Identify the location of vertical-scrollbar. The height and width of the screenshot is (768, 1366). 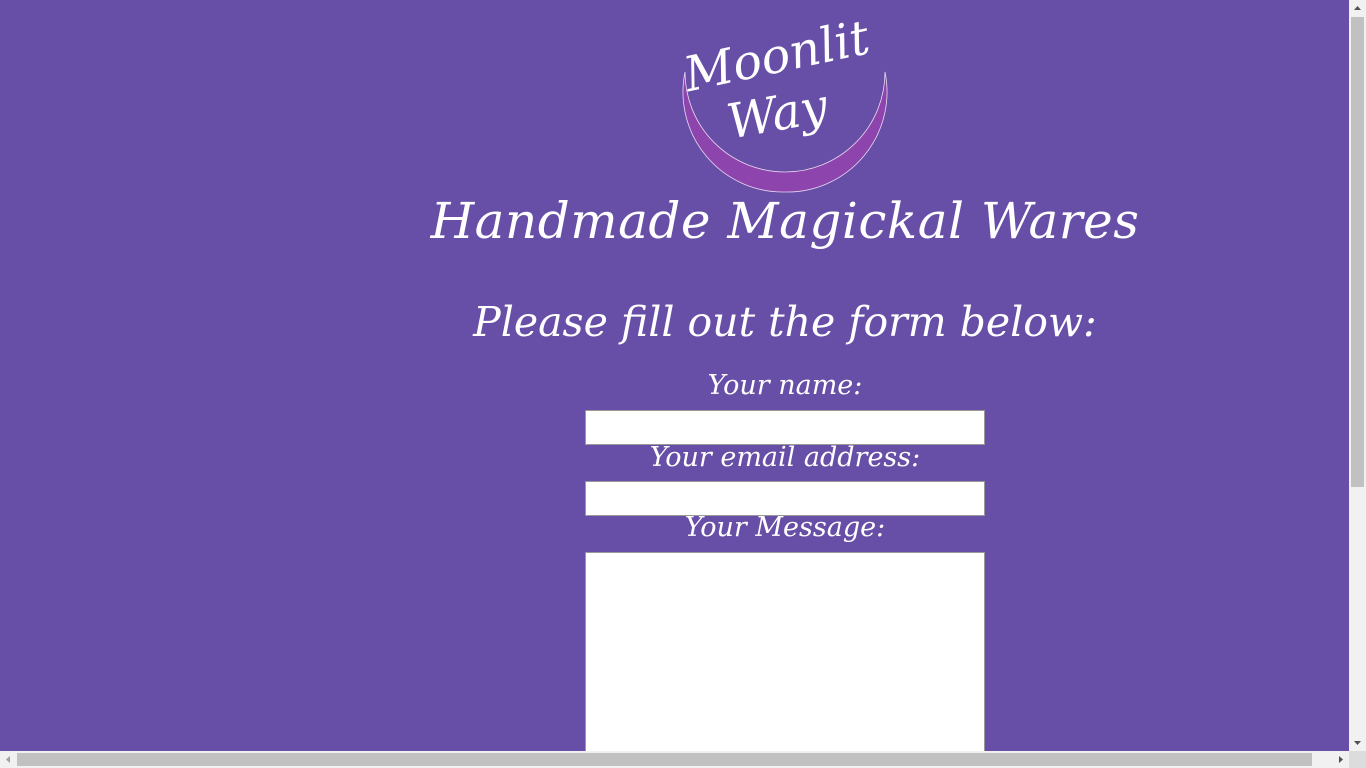
(1357, 375).